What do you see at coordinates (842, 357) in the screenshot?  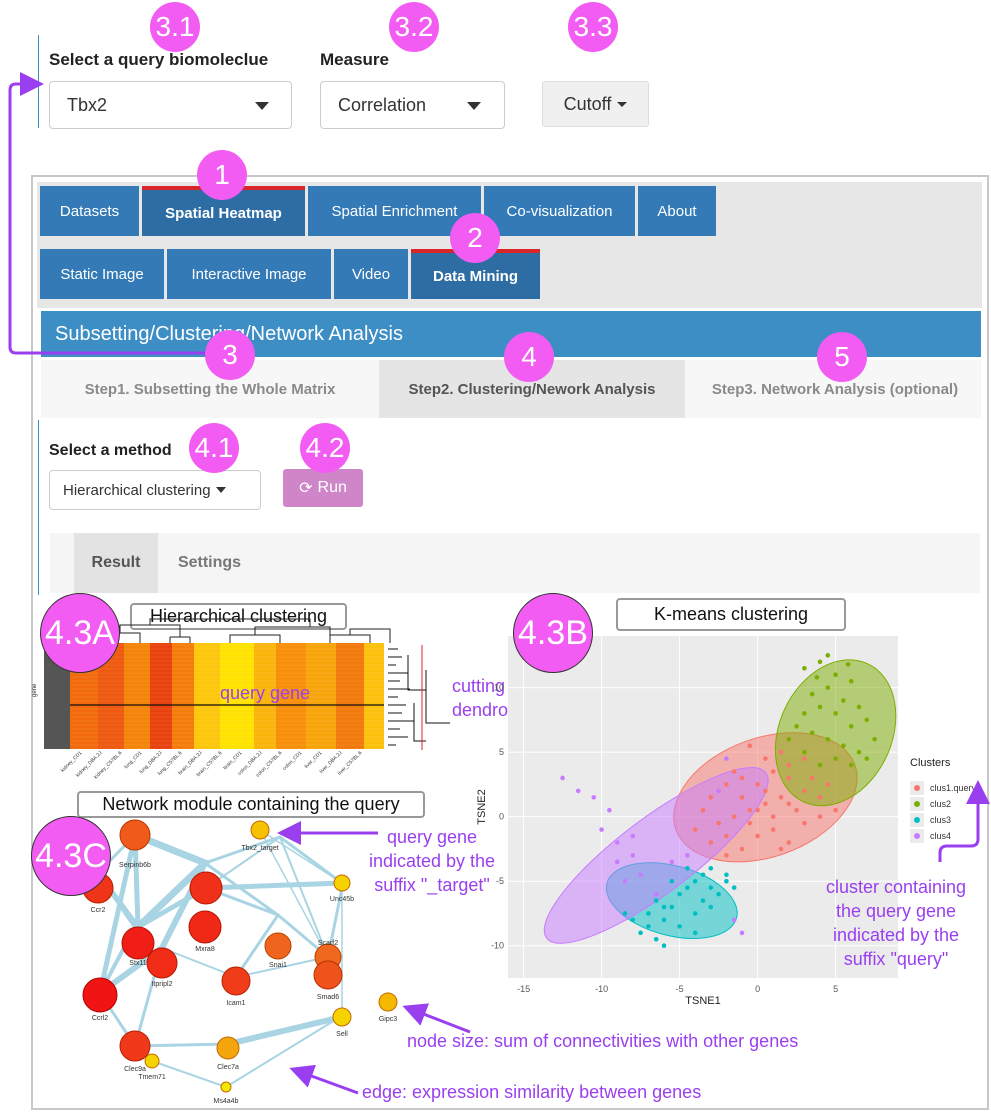 I see `badge-5: 5` at bounding box center [842, 357].